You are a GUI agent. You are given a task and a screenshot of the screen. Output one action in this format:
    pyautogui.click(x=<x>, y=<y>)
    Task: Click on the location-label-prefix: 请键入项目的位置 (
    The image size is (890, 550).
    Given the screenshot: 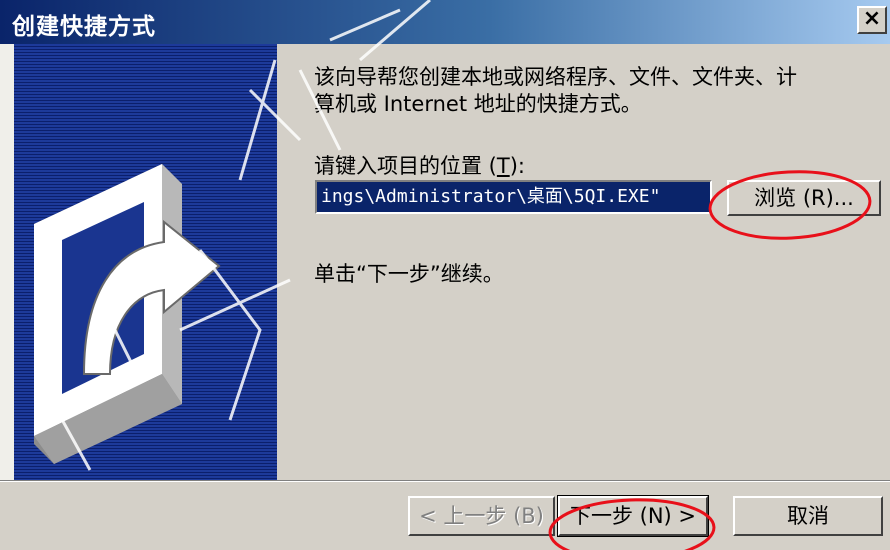 What is the action you would take?
    pyautogui.click(x=405, y=166)
    